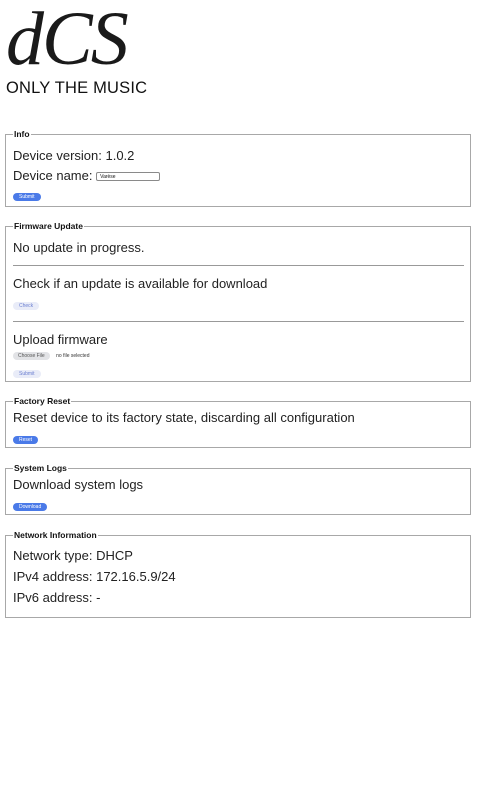 The width and height of the screenshot is (478, 800). I want to click on device-name-label: Device name:, so click(53, 175).